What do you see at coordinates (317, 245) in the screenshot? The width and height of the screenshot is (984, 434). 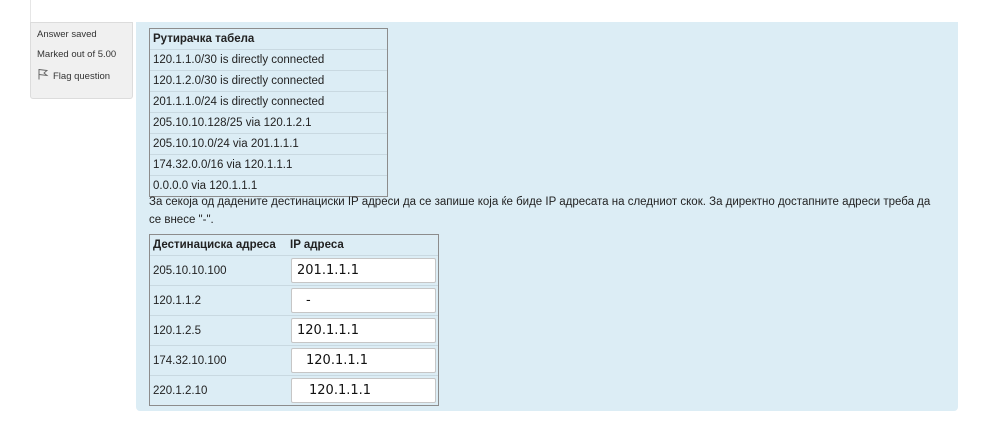 I see `col-ip-header: IP адреса` at bounding box center [317, 245].